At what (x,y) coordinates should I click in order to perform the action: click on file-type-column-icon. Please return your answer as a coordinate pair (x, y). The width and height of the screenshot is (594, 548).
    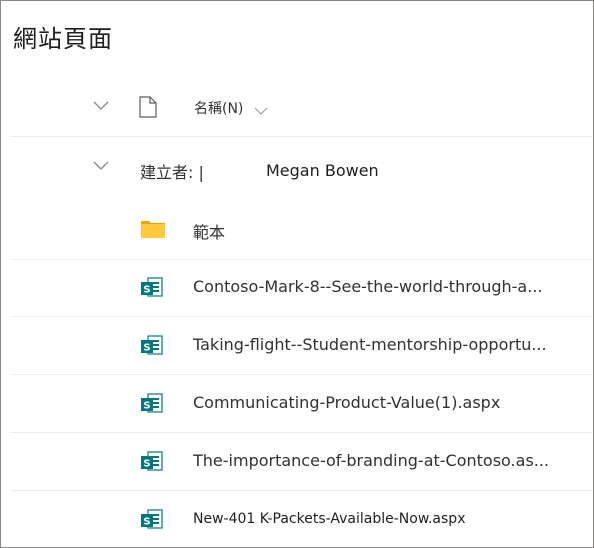
    Looking at the image, I should click on (148, 107).